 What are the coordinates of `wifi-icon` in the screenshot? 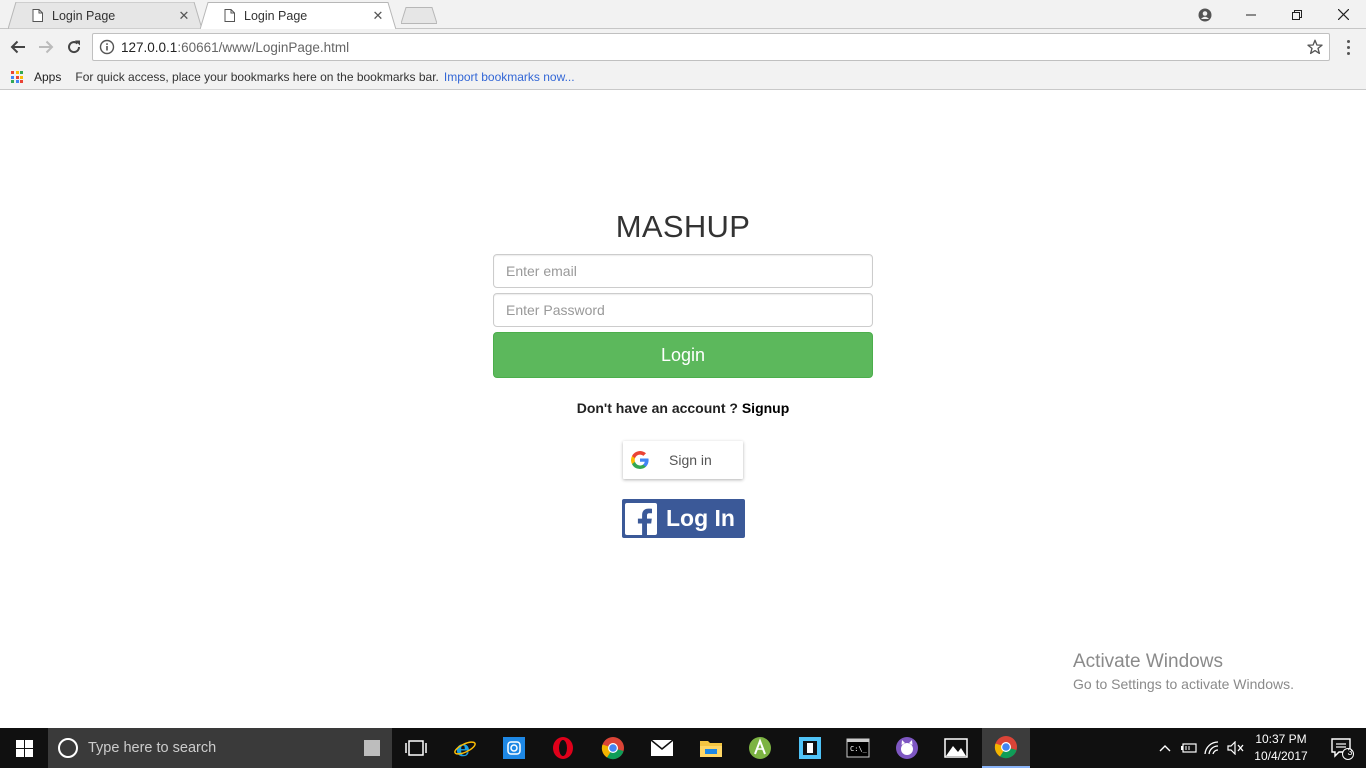 It's located at (1213, 748).